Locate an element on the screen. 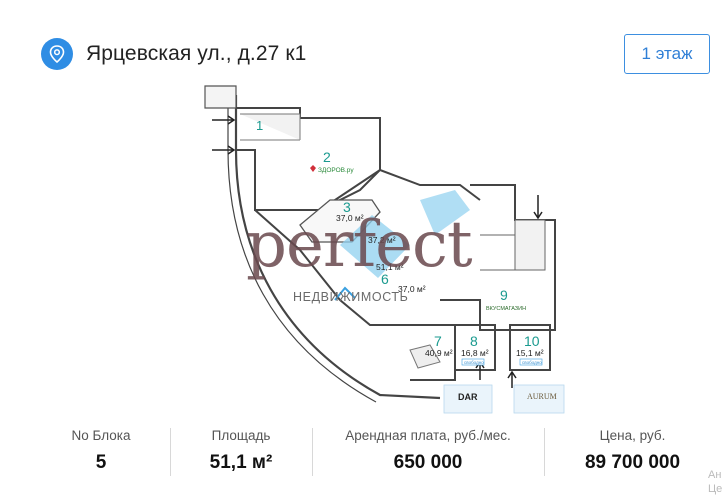 Image resolution: width=727 pixels, height=502 pixels. stat-value: 51,1 м² is located at coordinates (241, 462).